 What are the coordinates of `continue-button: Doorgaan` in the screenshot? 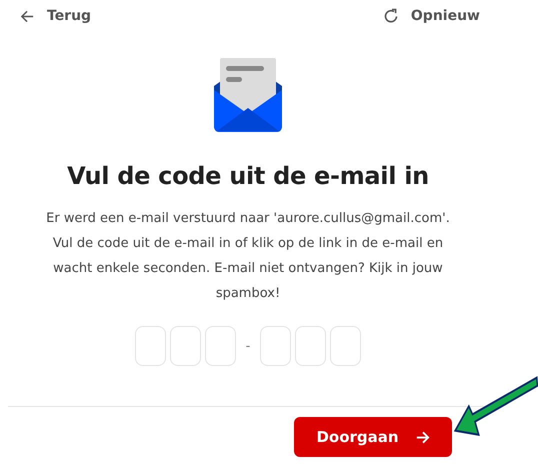 It's located at (373, 437).